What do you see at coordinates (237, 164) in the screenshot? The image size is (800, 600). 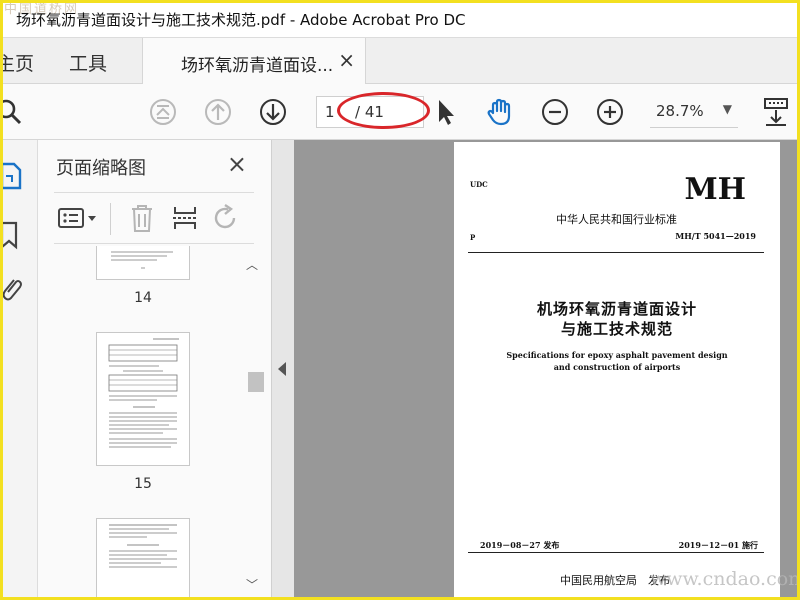 I see `panel-close-icon: ×` at bounding box center [237, 164].